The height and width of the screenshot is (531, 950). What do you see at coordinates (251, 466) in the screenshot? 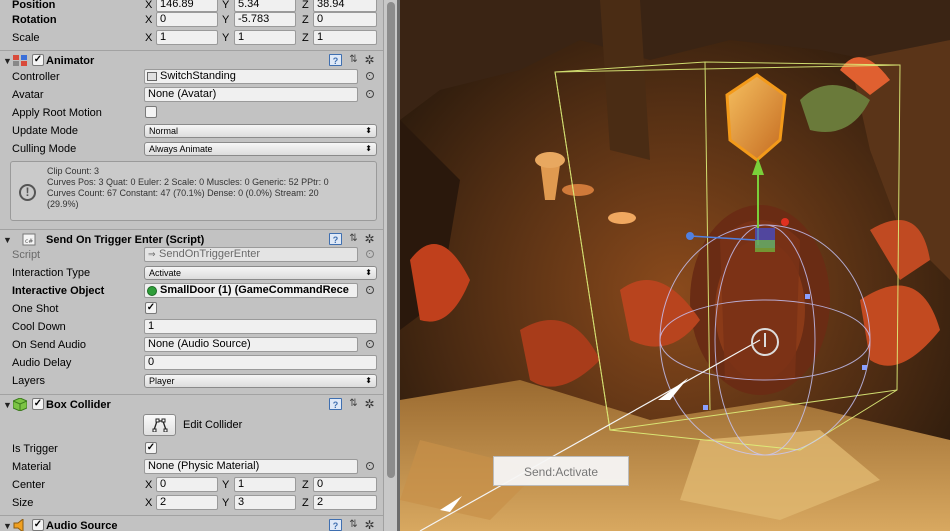
I see `material-field: None (Physic Material)` at bounding box center [251, 466].